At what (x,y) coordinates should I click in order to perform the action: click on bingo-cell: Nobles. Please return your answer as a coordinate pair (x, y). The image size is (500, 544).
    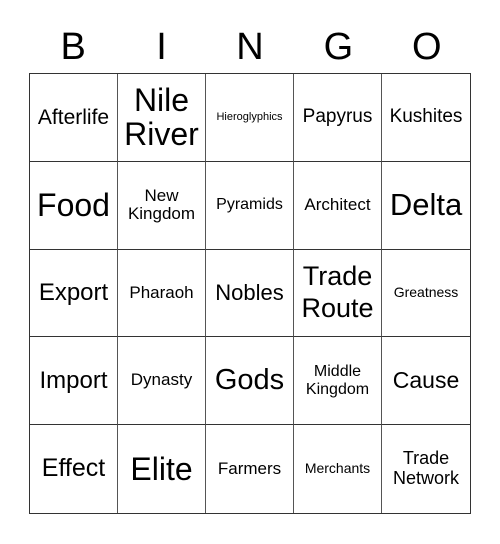
    Looking at the image, I should click on (250, 293).